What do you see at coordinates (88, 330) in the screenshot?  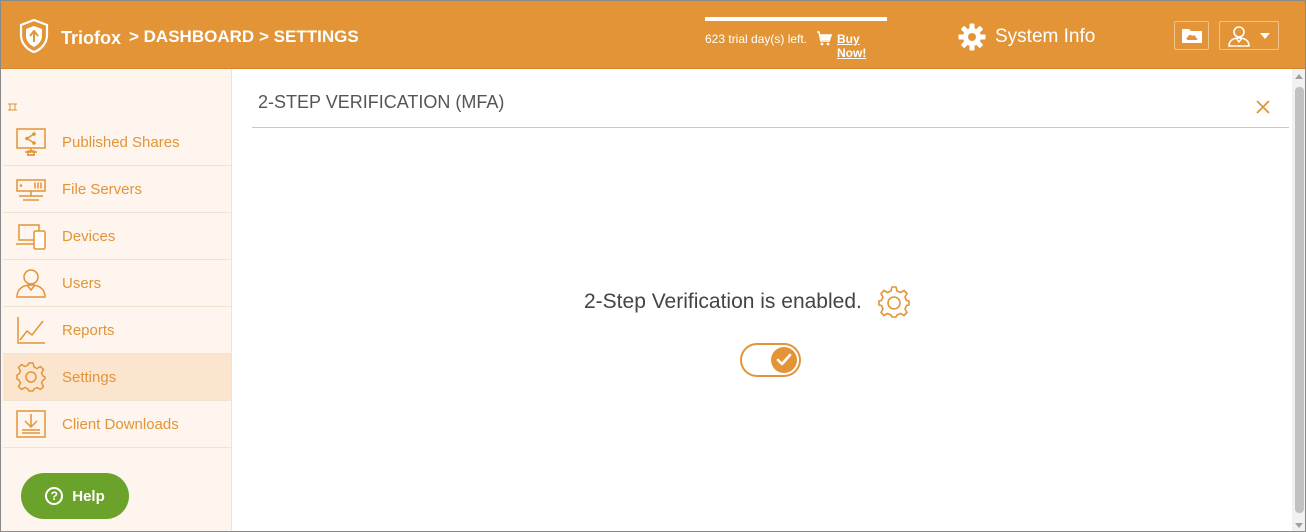 I see `sidebar-item-label: Reports` at bounding box center [88, 330].